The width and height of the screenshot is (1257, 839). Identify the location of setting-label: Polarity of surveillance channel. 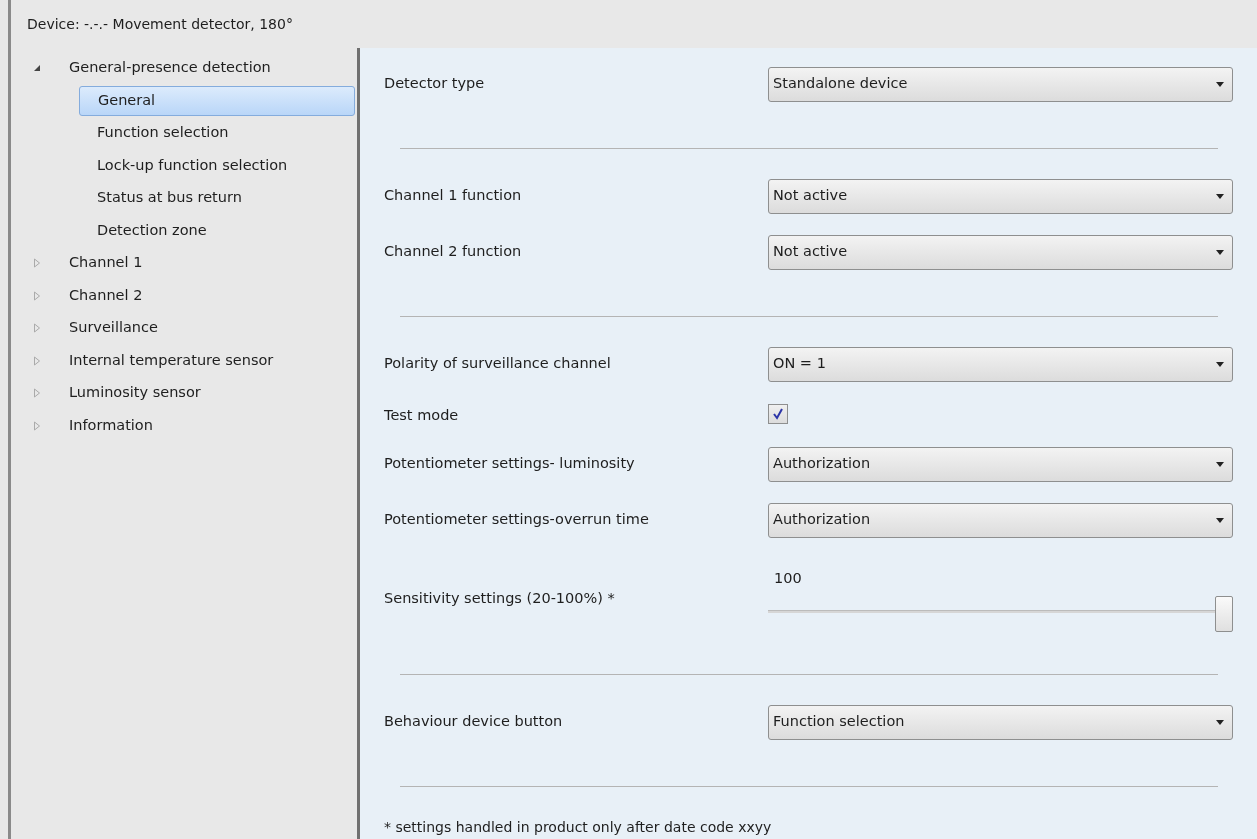
(497, 364).